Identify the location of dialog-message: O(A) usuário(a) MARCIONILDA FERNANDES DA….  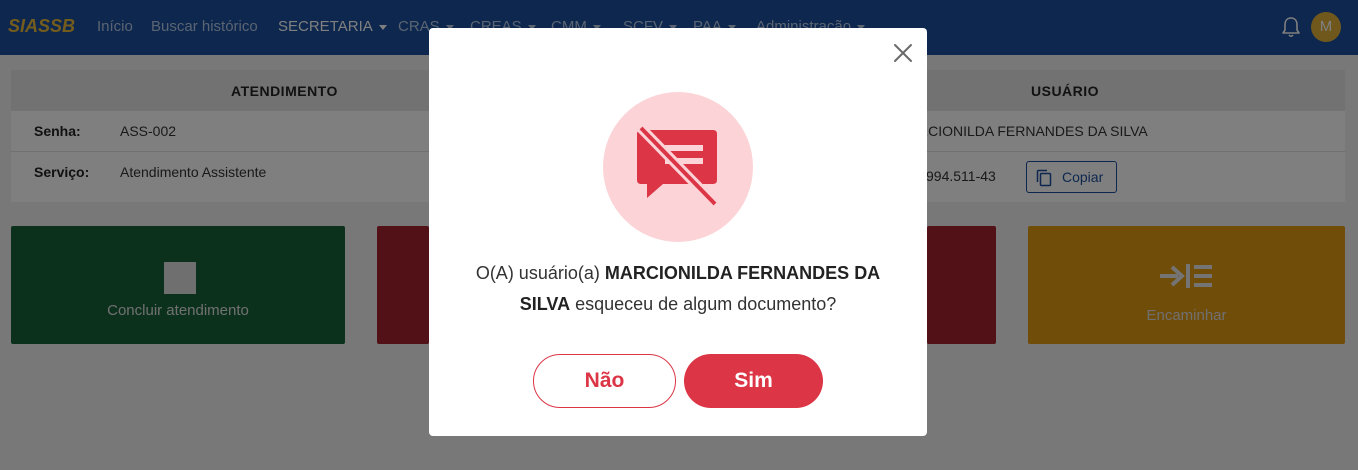
(678, 289).